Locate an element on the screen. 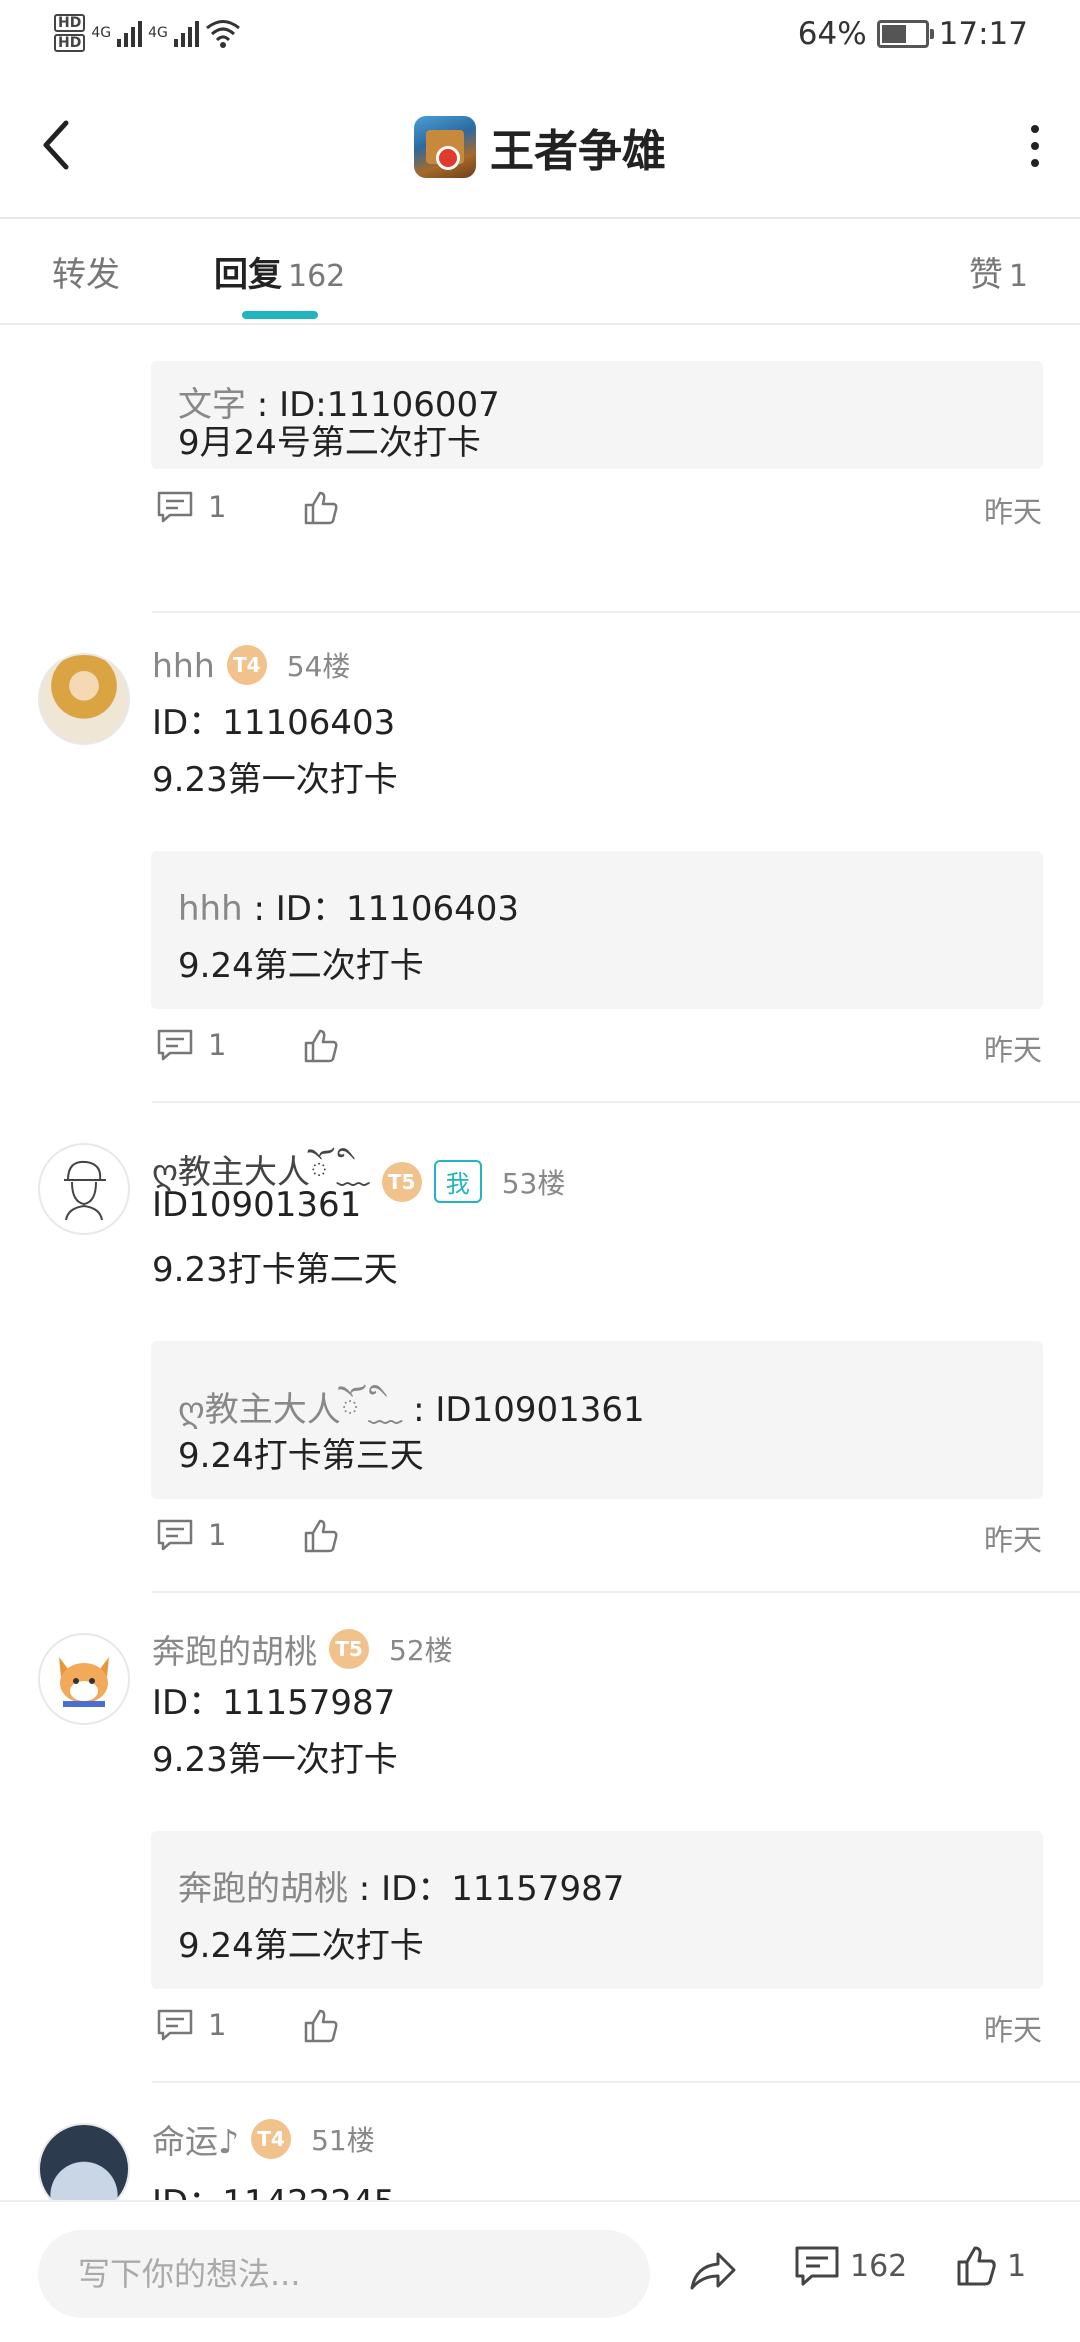  floor-number: 54楼 is located at coordinates (318, 666).